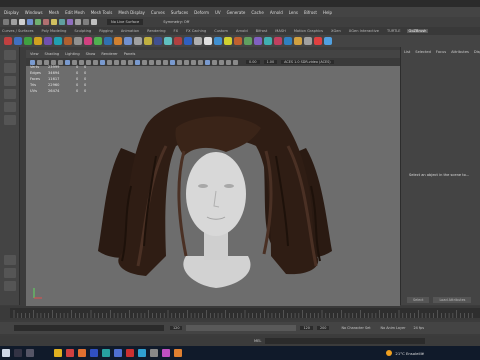 Image resolution: width=480 pixels, height=360 pixels. I want to click on anim-end-value: 200, so click(323, 328).